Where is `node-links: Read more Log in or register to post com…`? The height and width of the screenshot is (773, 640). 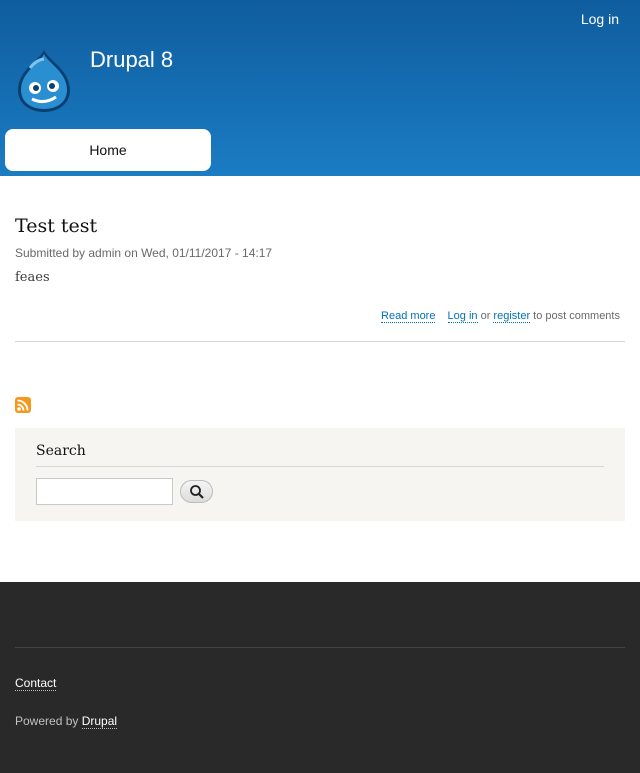 node-links: Read more Log in or register to post com… is located at coordinates (500, 316).